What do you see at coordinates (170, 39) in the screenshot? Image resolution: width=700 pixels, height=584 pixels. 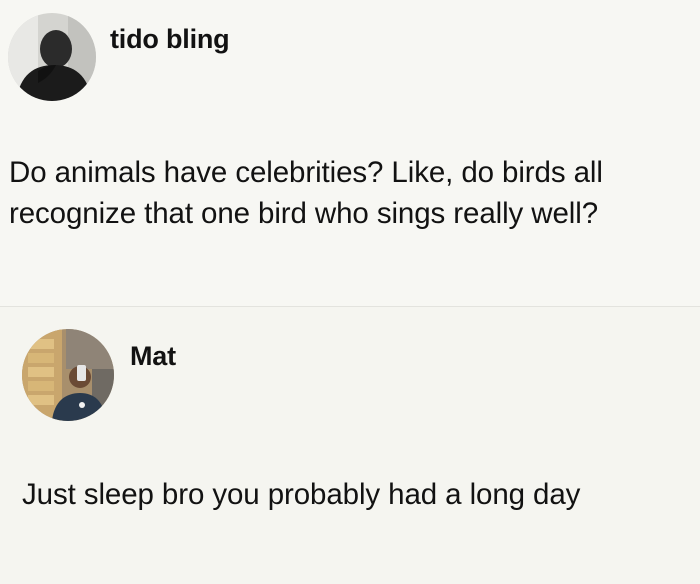 I see `username: tido bling` at bounding box center [170, 39].